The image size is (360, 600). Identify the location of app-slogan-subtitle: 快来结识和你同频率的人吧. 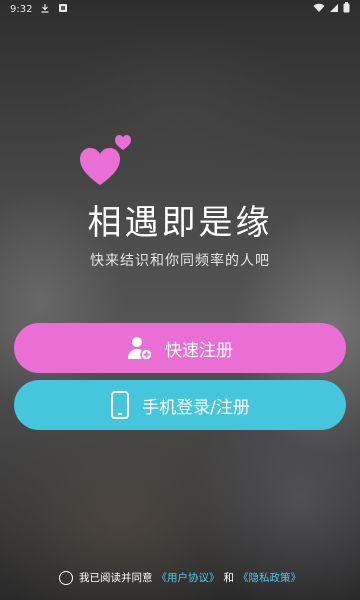
(180, 261).